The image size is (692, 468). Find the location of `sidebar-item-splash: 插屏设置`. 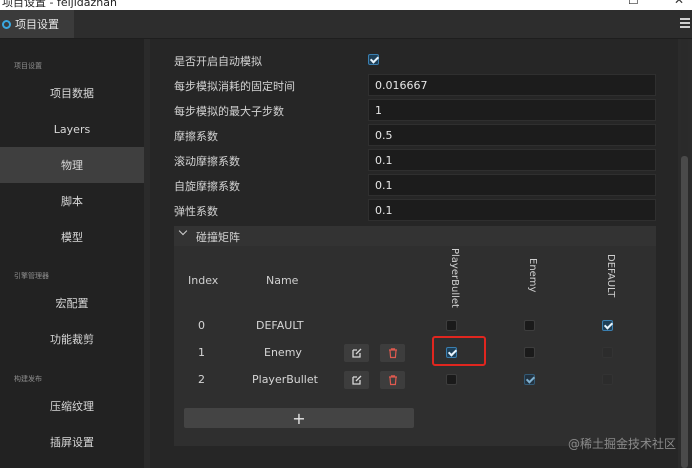

sidebar-item-splash: 插屏设置 is located at coordinates (72, 442).